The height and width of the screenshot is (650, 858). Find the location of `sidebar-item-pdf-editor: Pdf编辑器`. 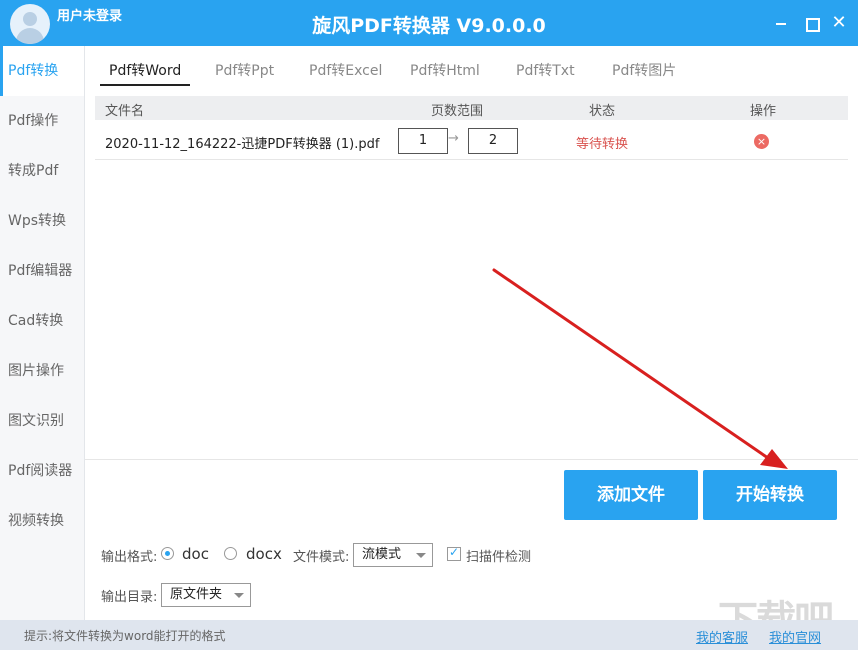

sidebar-item-pdf-editor: Pdf编辑器 is located at coordinates (42, 271).